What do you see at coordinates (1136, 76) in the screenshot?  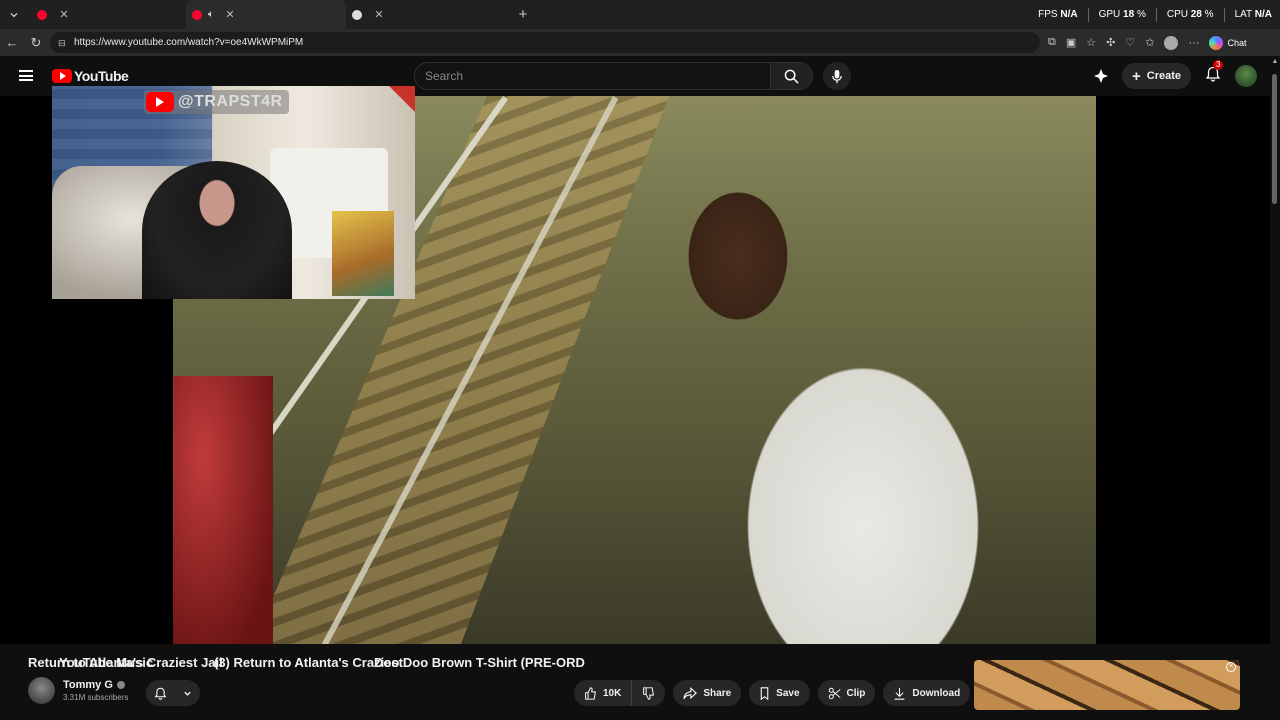 I see `plus-icon: +` at bounding box center [1136, 76].